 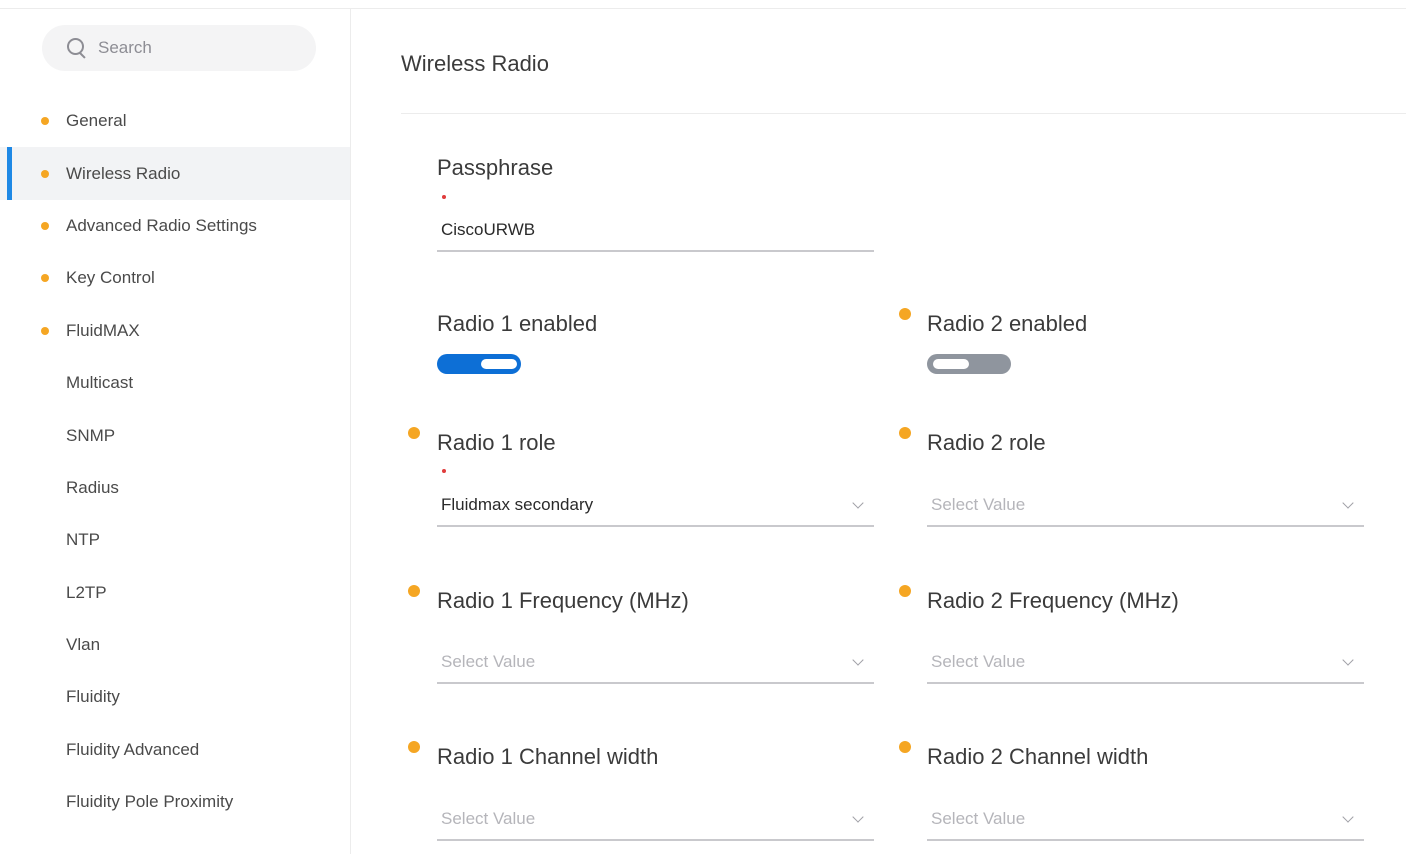 What do you see at coordinates (86, 592) in the screenshot?
I see `sidebar-item-label: L2TP` at bounding box center [86, 592].